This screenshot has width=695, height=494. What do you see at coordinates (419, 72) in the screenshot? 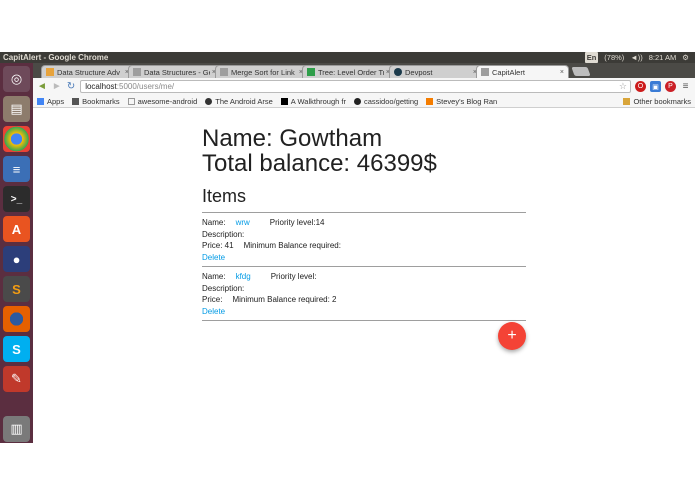
I see `tab-title: Devpost` at bounding box center [419, 72].